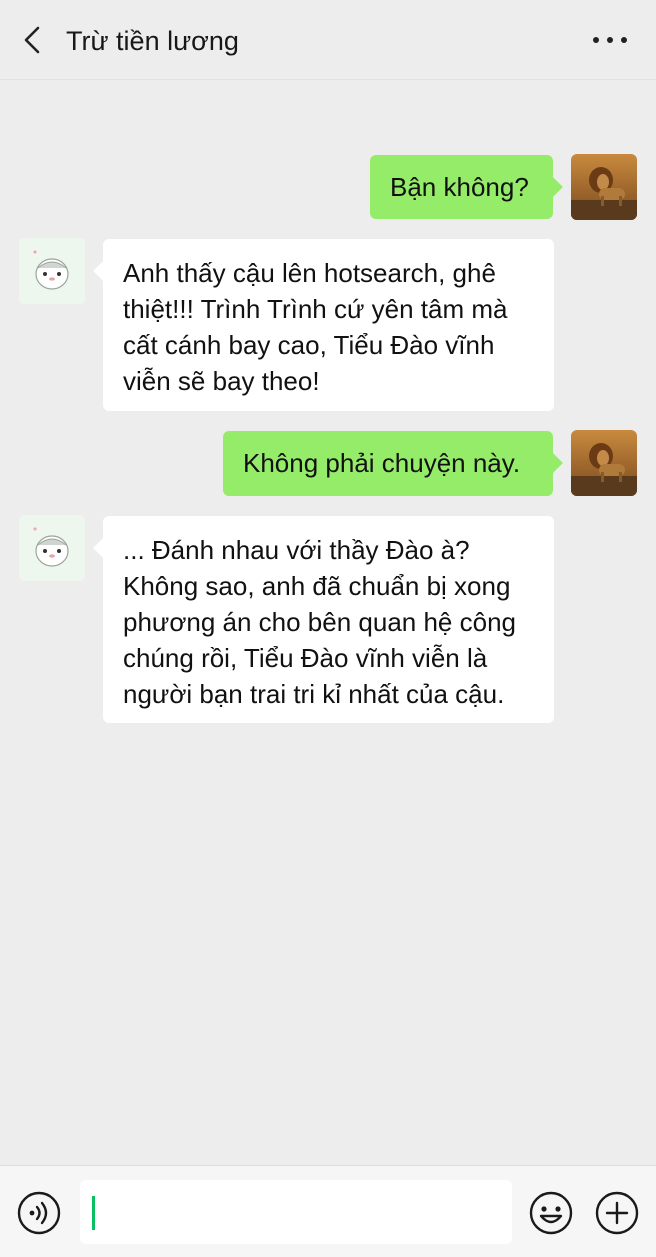 The width and height of the screenshot is (656, 1257). I want to click on back-button, so click(34, 40).